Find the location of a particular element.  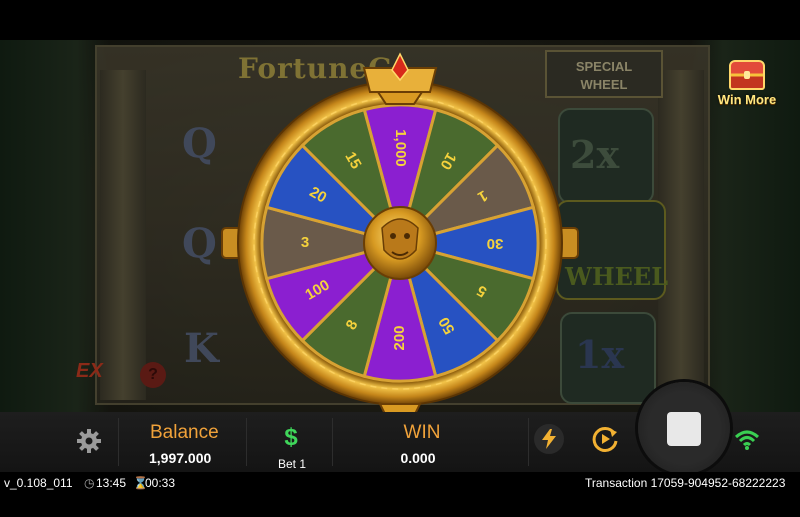

lion-eye-right is located at coordinates (407, 236).